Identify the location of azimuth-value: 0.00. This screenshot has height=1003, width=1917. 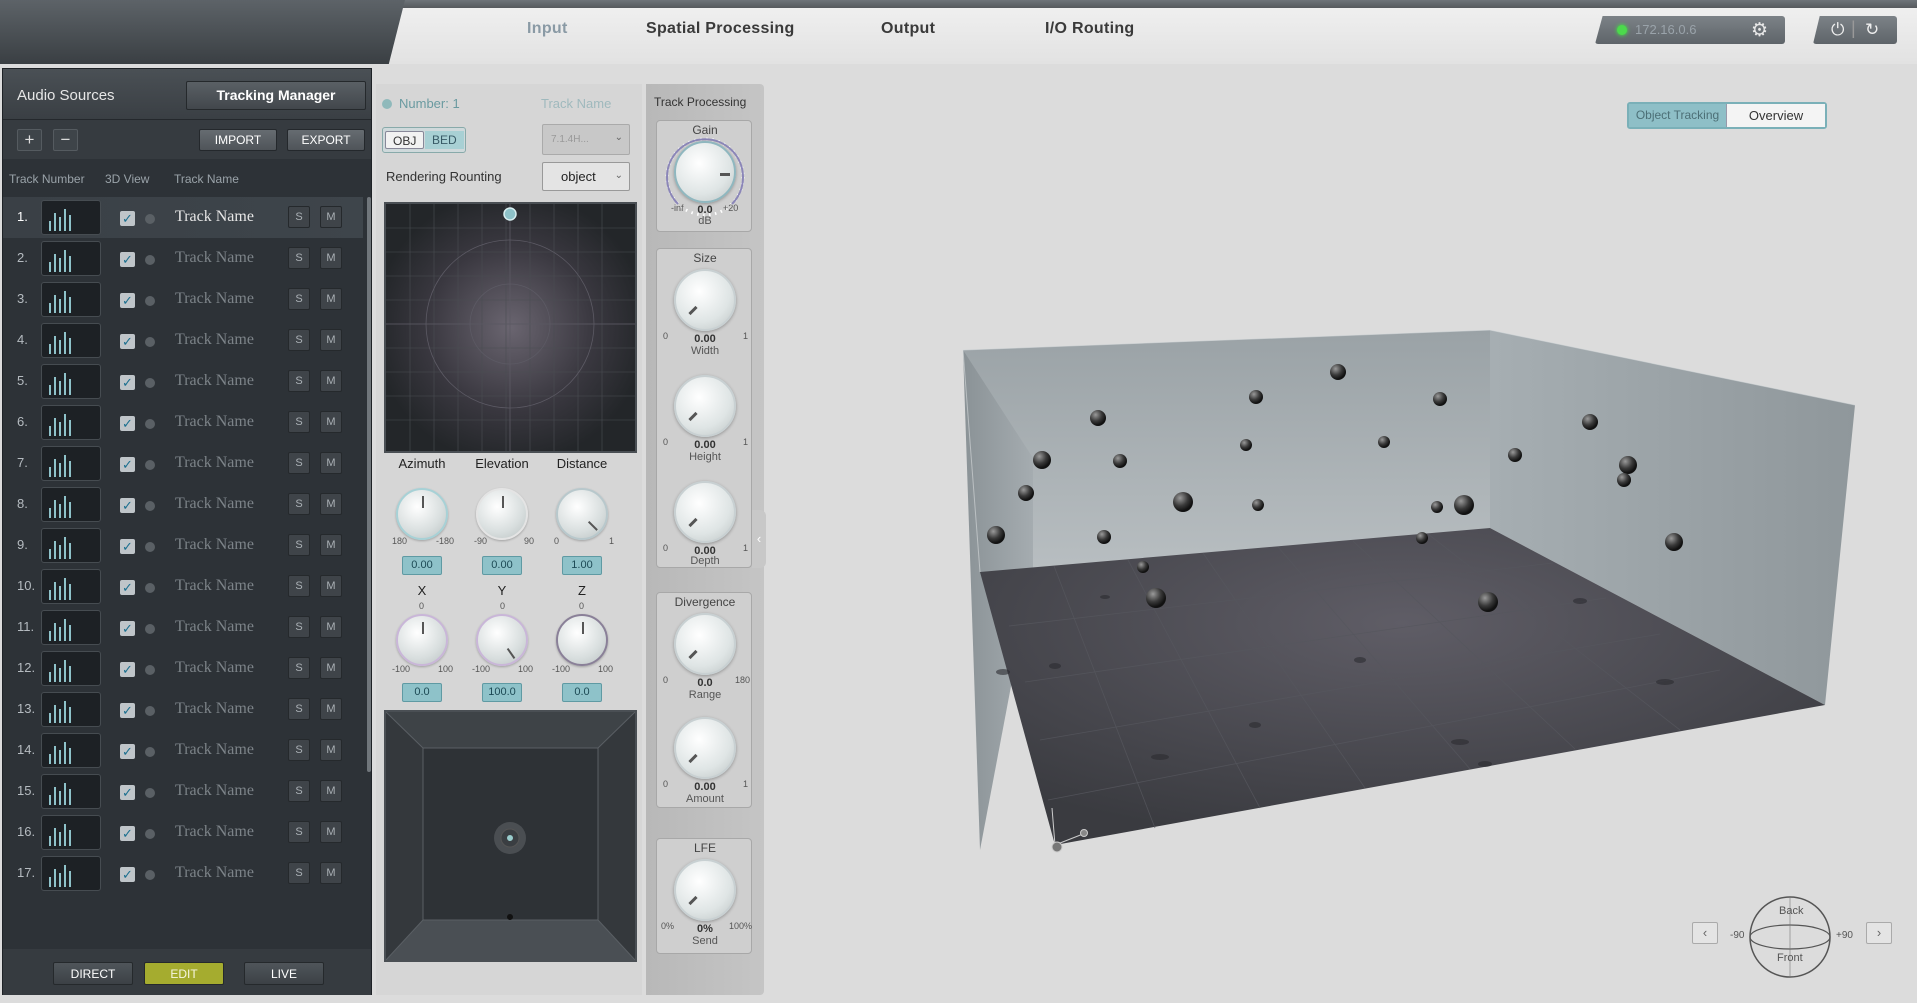
(422, 565).